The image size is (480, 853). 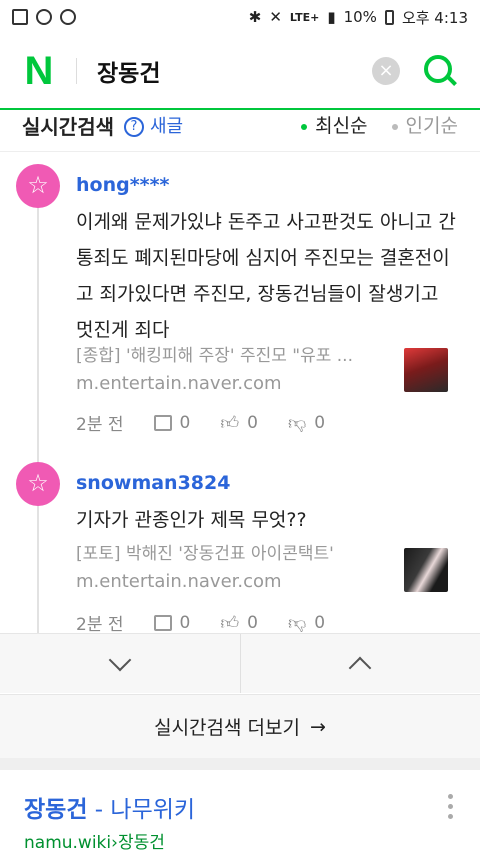 I want to click on search-input: 장동건, so click(x=234, y=71).